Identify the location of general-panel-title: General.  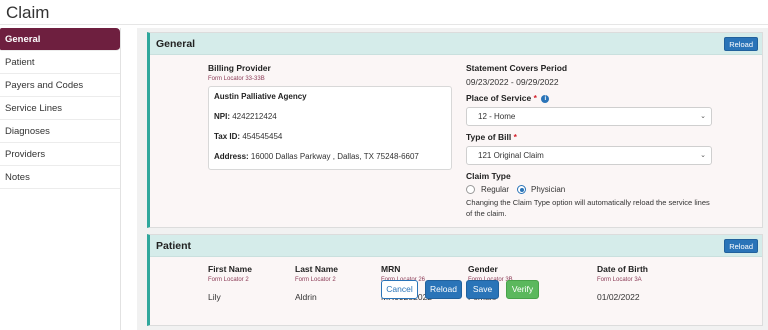
(176, 44).